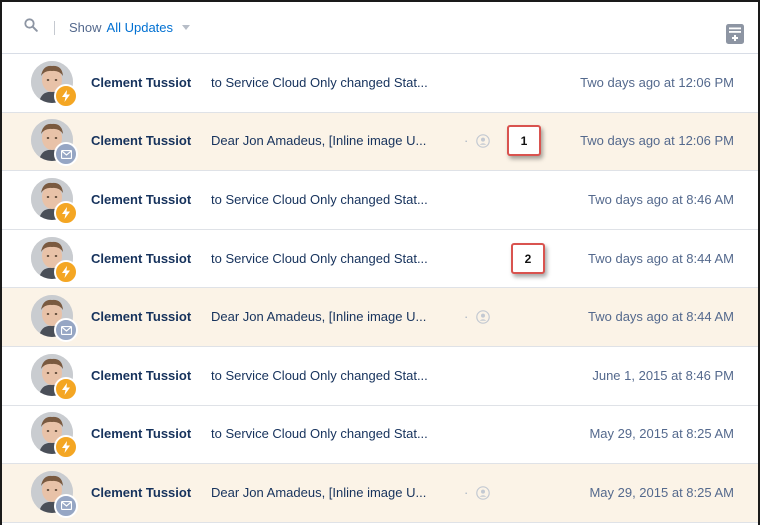  What do you see at coordinates (85, 27) in the screenshot?
I see `show-label: Show` at bounding box center [85, 27].